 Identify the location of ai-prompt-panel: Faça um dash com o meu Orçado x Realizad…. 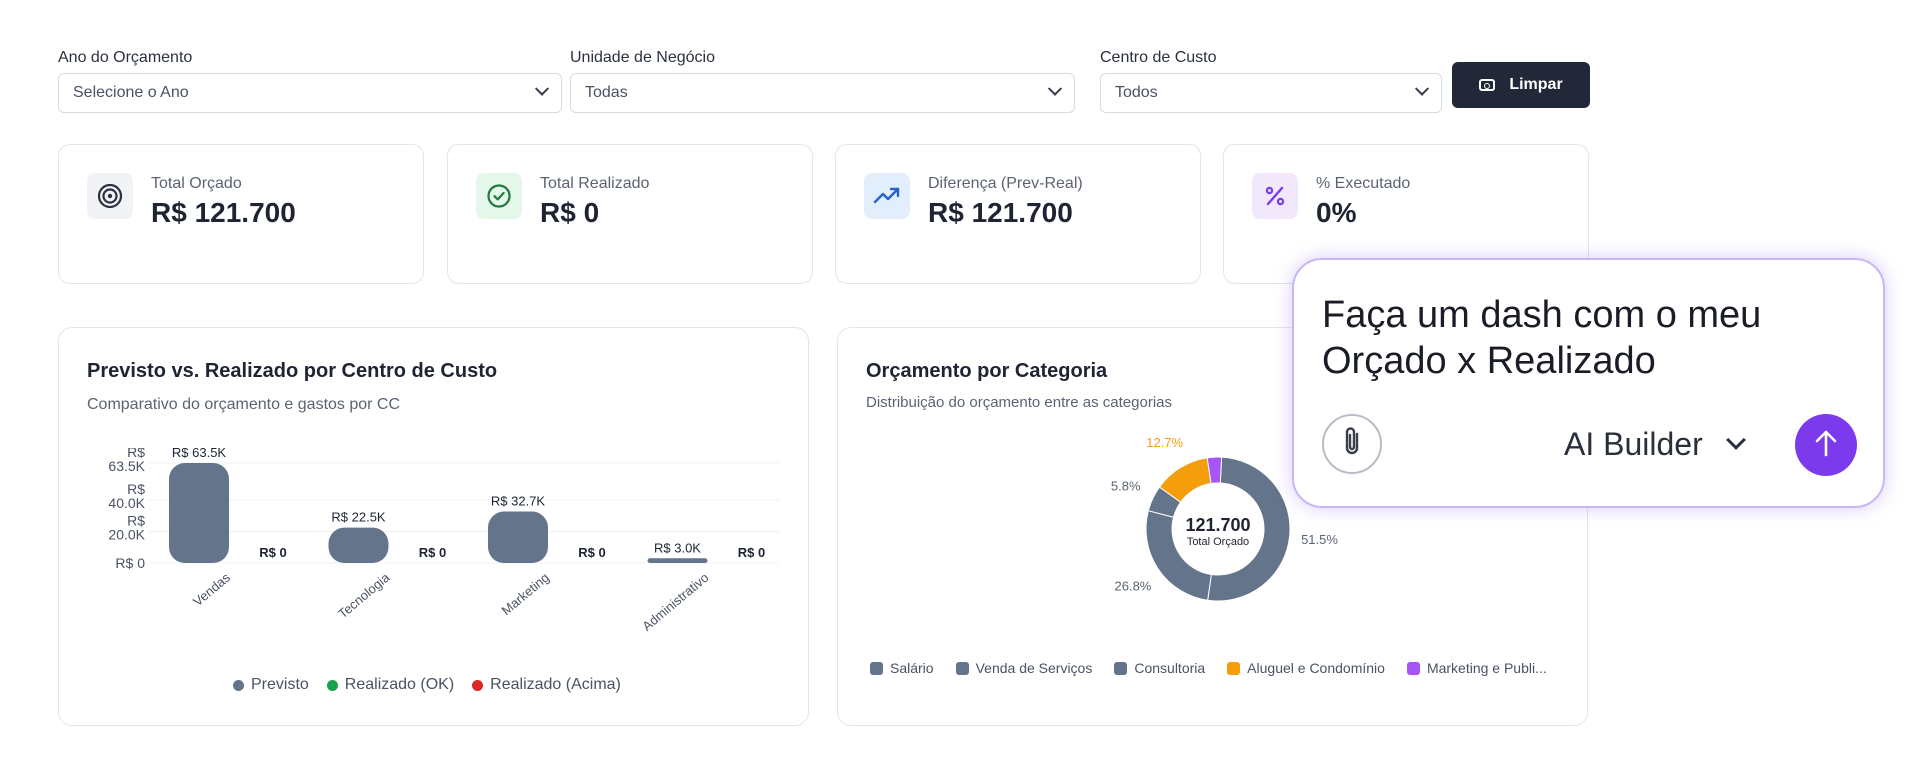
(1588, 383).